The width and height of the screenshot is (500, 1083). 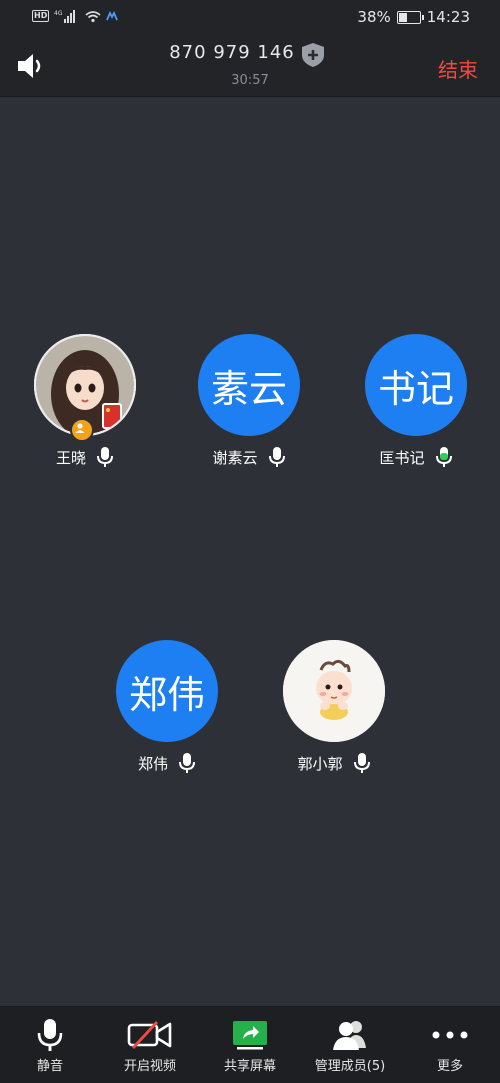 I want to click on battery-percent: 38%, so click(x=374, y=17).